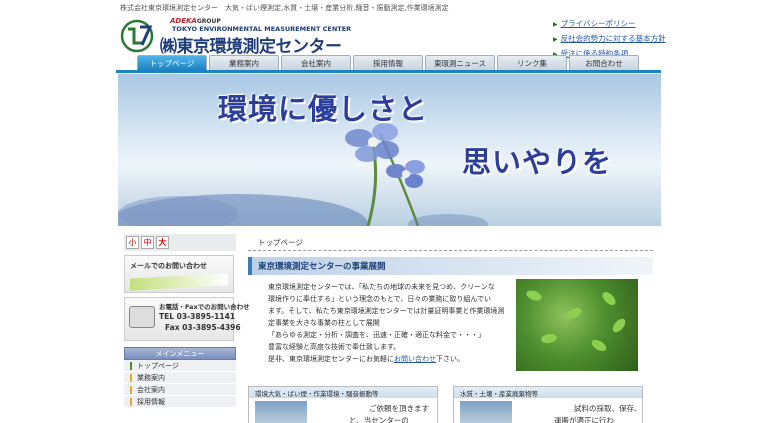 The height and width of the screenshot is (423, 777). I want to click on side-menu-item-top: トップページ, so click(180, 366).